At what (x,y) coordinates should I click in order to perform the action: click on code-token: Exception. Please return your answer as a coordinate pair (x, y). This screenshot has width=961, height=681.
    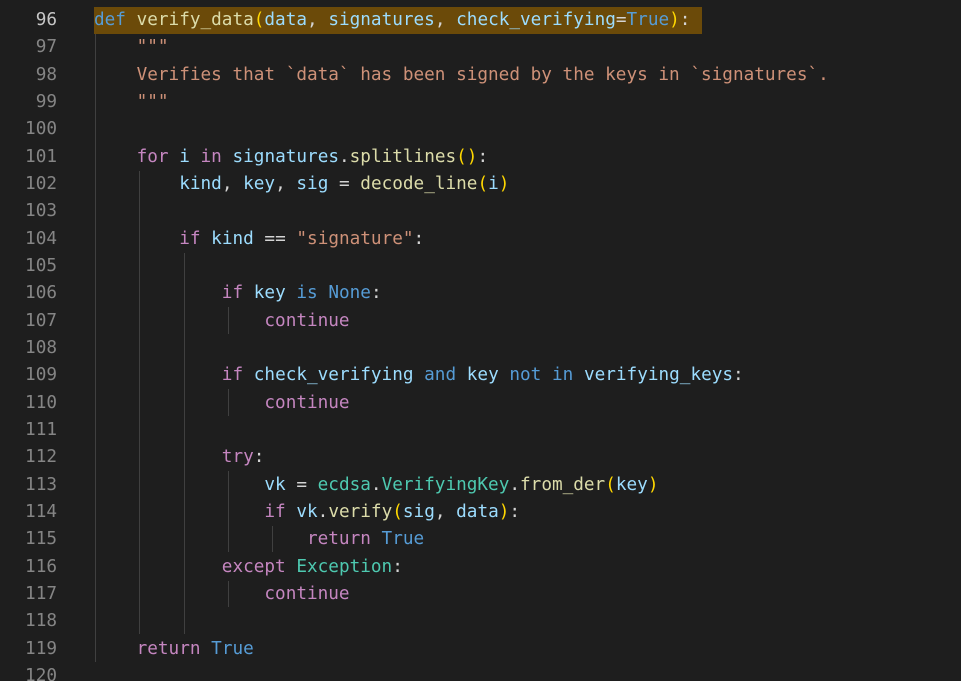
    Looking at the image, I should click on (344, 566).